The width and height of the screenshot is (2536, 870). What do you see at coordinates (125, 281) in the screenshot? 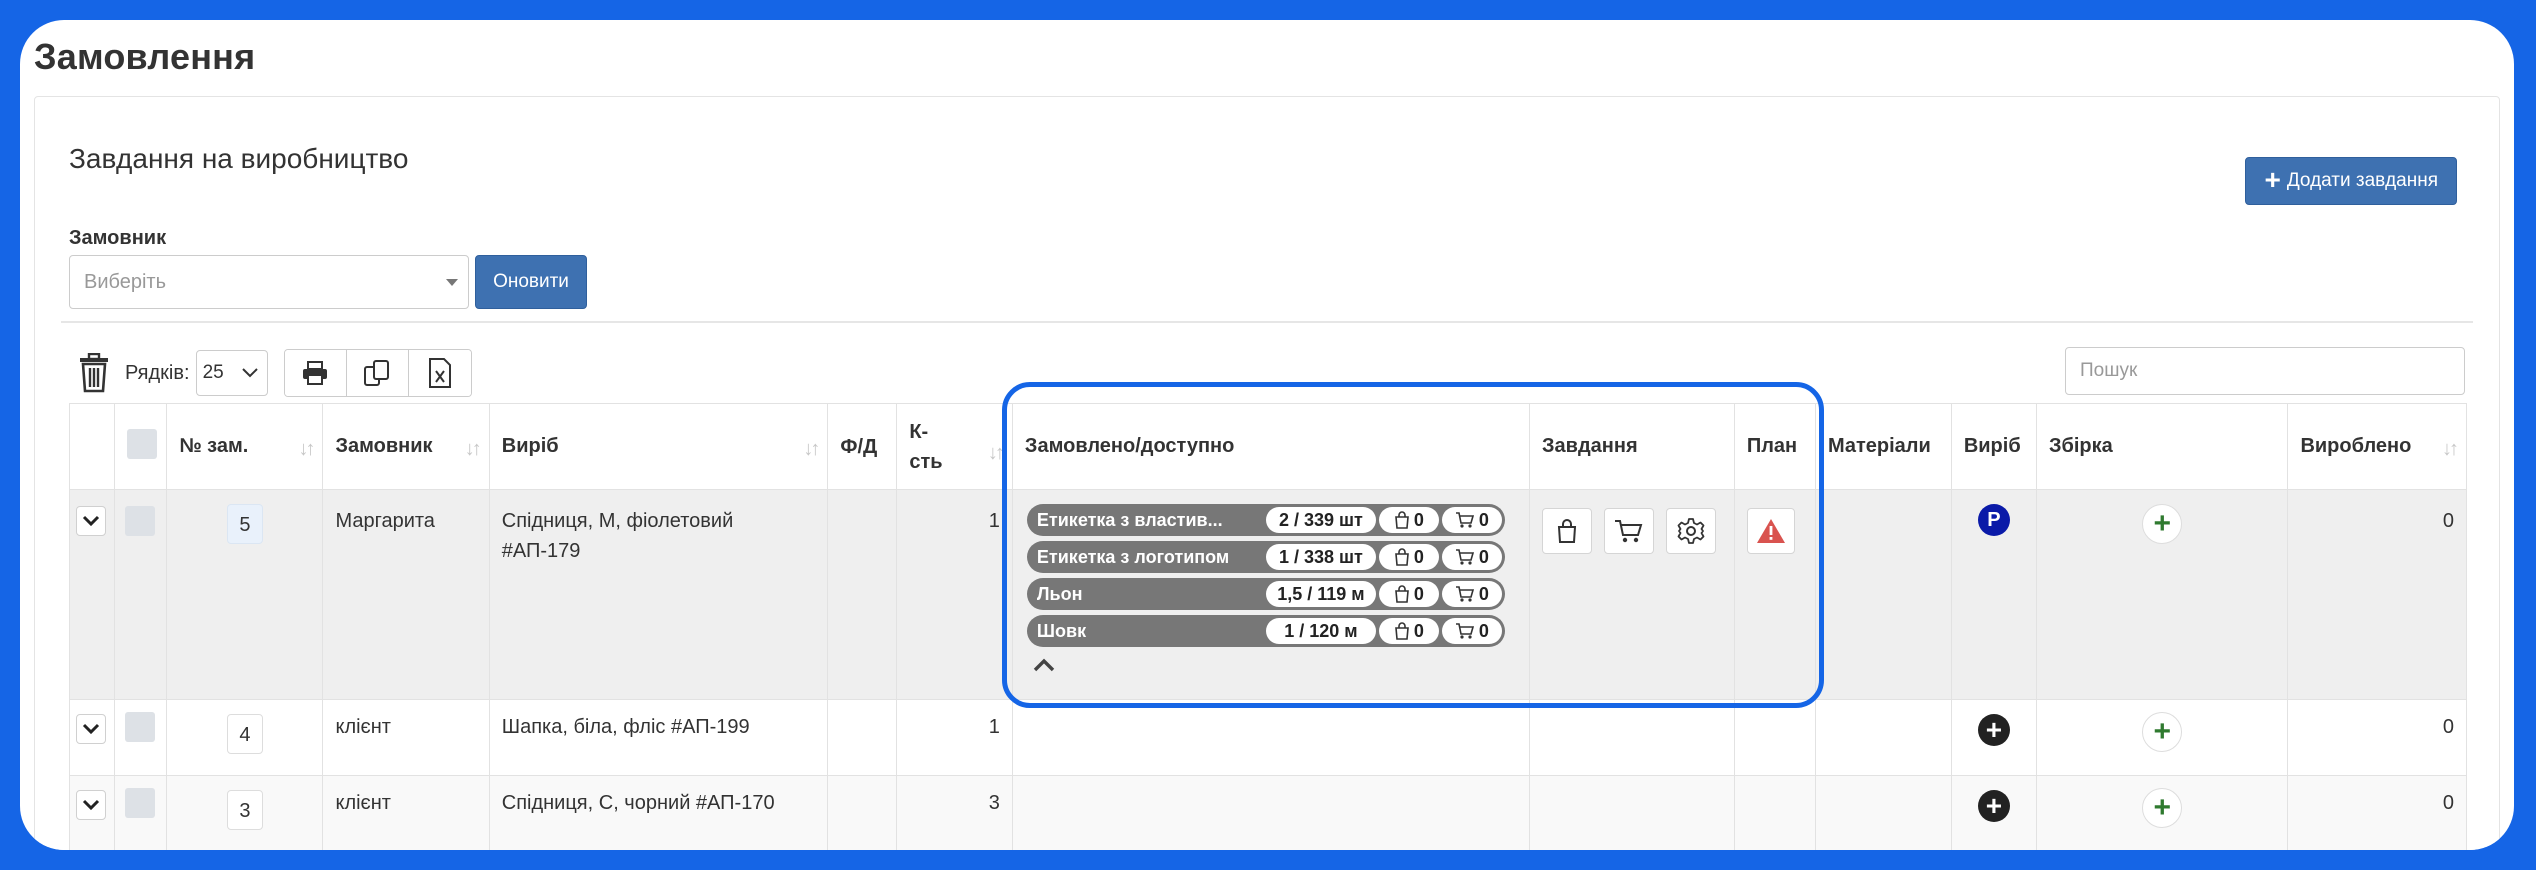
I see `customer-select-placeholder: Виберіть` at bounding box center [125, 281].